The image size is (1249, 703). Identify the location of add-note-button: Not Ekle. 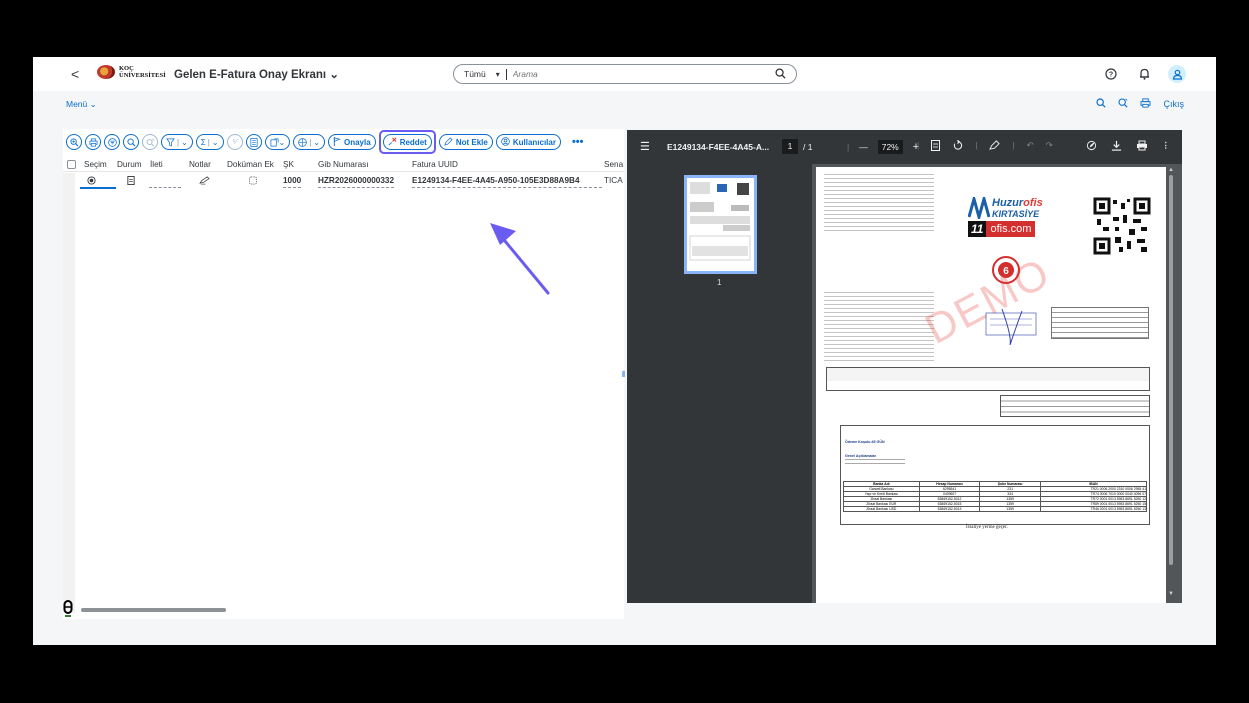
(465, 142).